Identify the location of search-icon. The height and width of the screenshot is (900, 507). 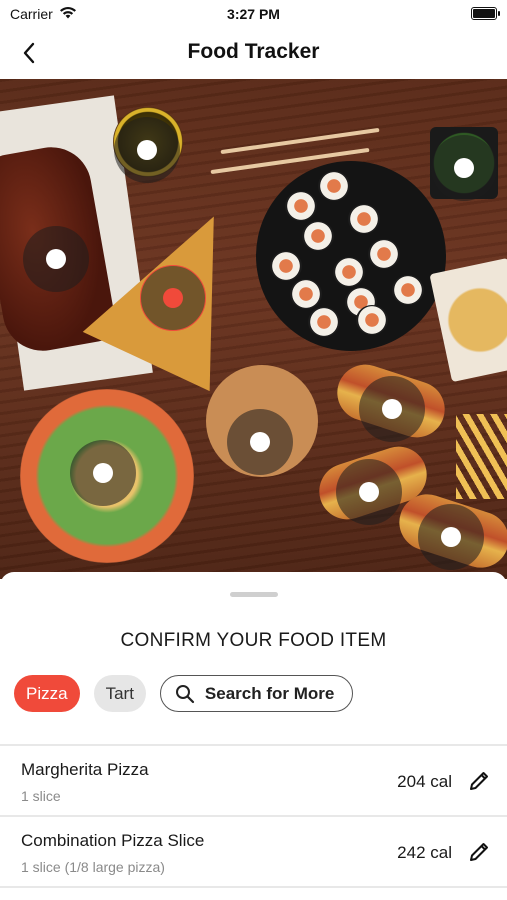
(185, 693).